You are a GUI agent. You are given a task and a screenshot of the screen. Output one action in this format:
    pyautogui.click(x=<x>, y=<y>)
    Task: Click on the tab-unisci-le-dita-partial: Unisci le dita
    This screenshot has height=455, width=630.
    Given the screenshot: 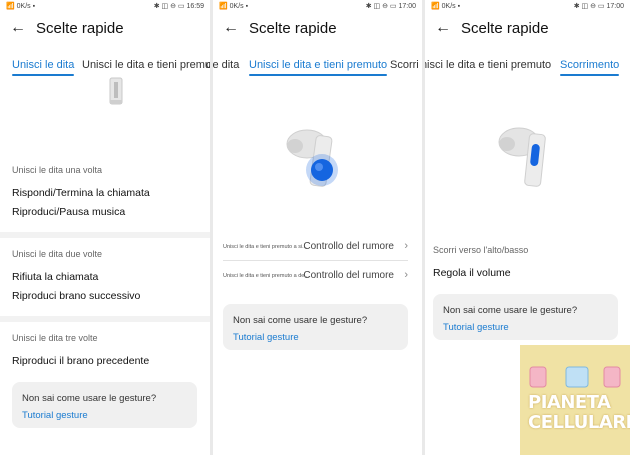 What is the action you would take?
    pyautogui.click(x=226, y=65)
    